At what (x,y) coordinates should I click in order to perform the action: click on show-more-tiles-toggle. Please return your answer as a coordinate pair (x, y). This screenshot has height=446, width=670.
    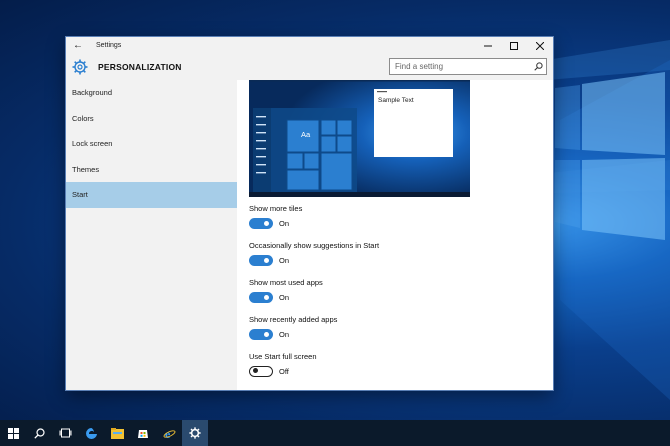
    Looking at the image, I should click on (261, 223).